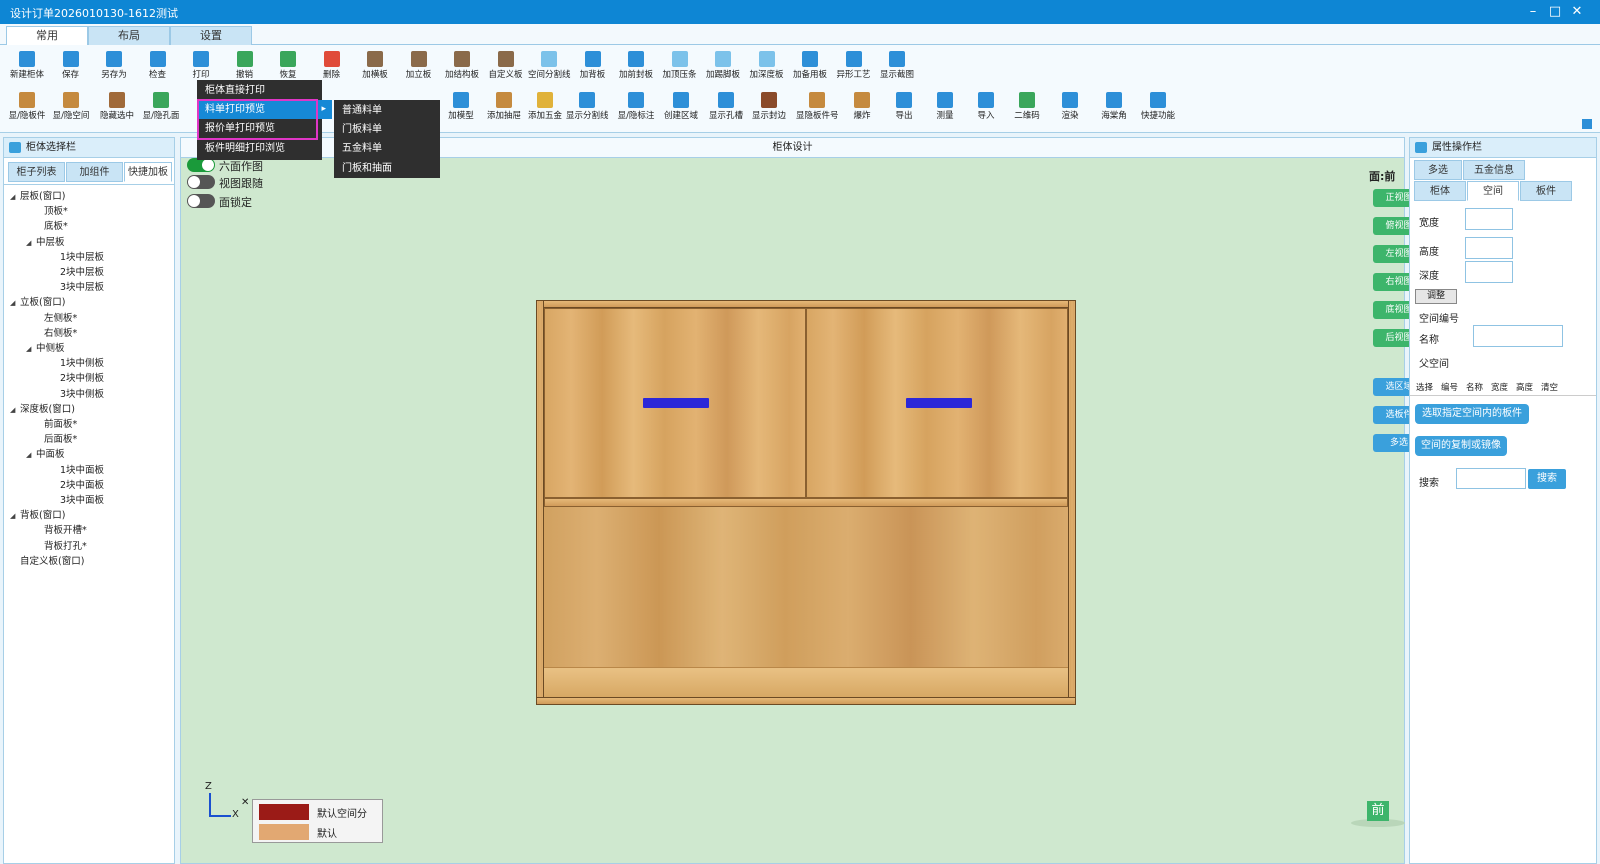  Describe the element at coordinates (587, 109) in the screenshot. I see `toolbar-button: 显示分割线` at that location.